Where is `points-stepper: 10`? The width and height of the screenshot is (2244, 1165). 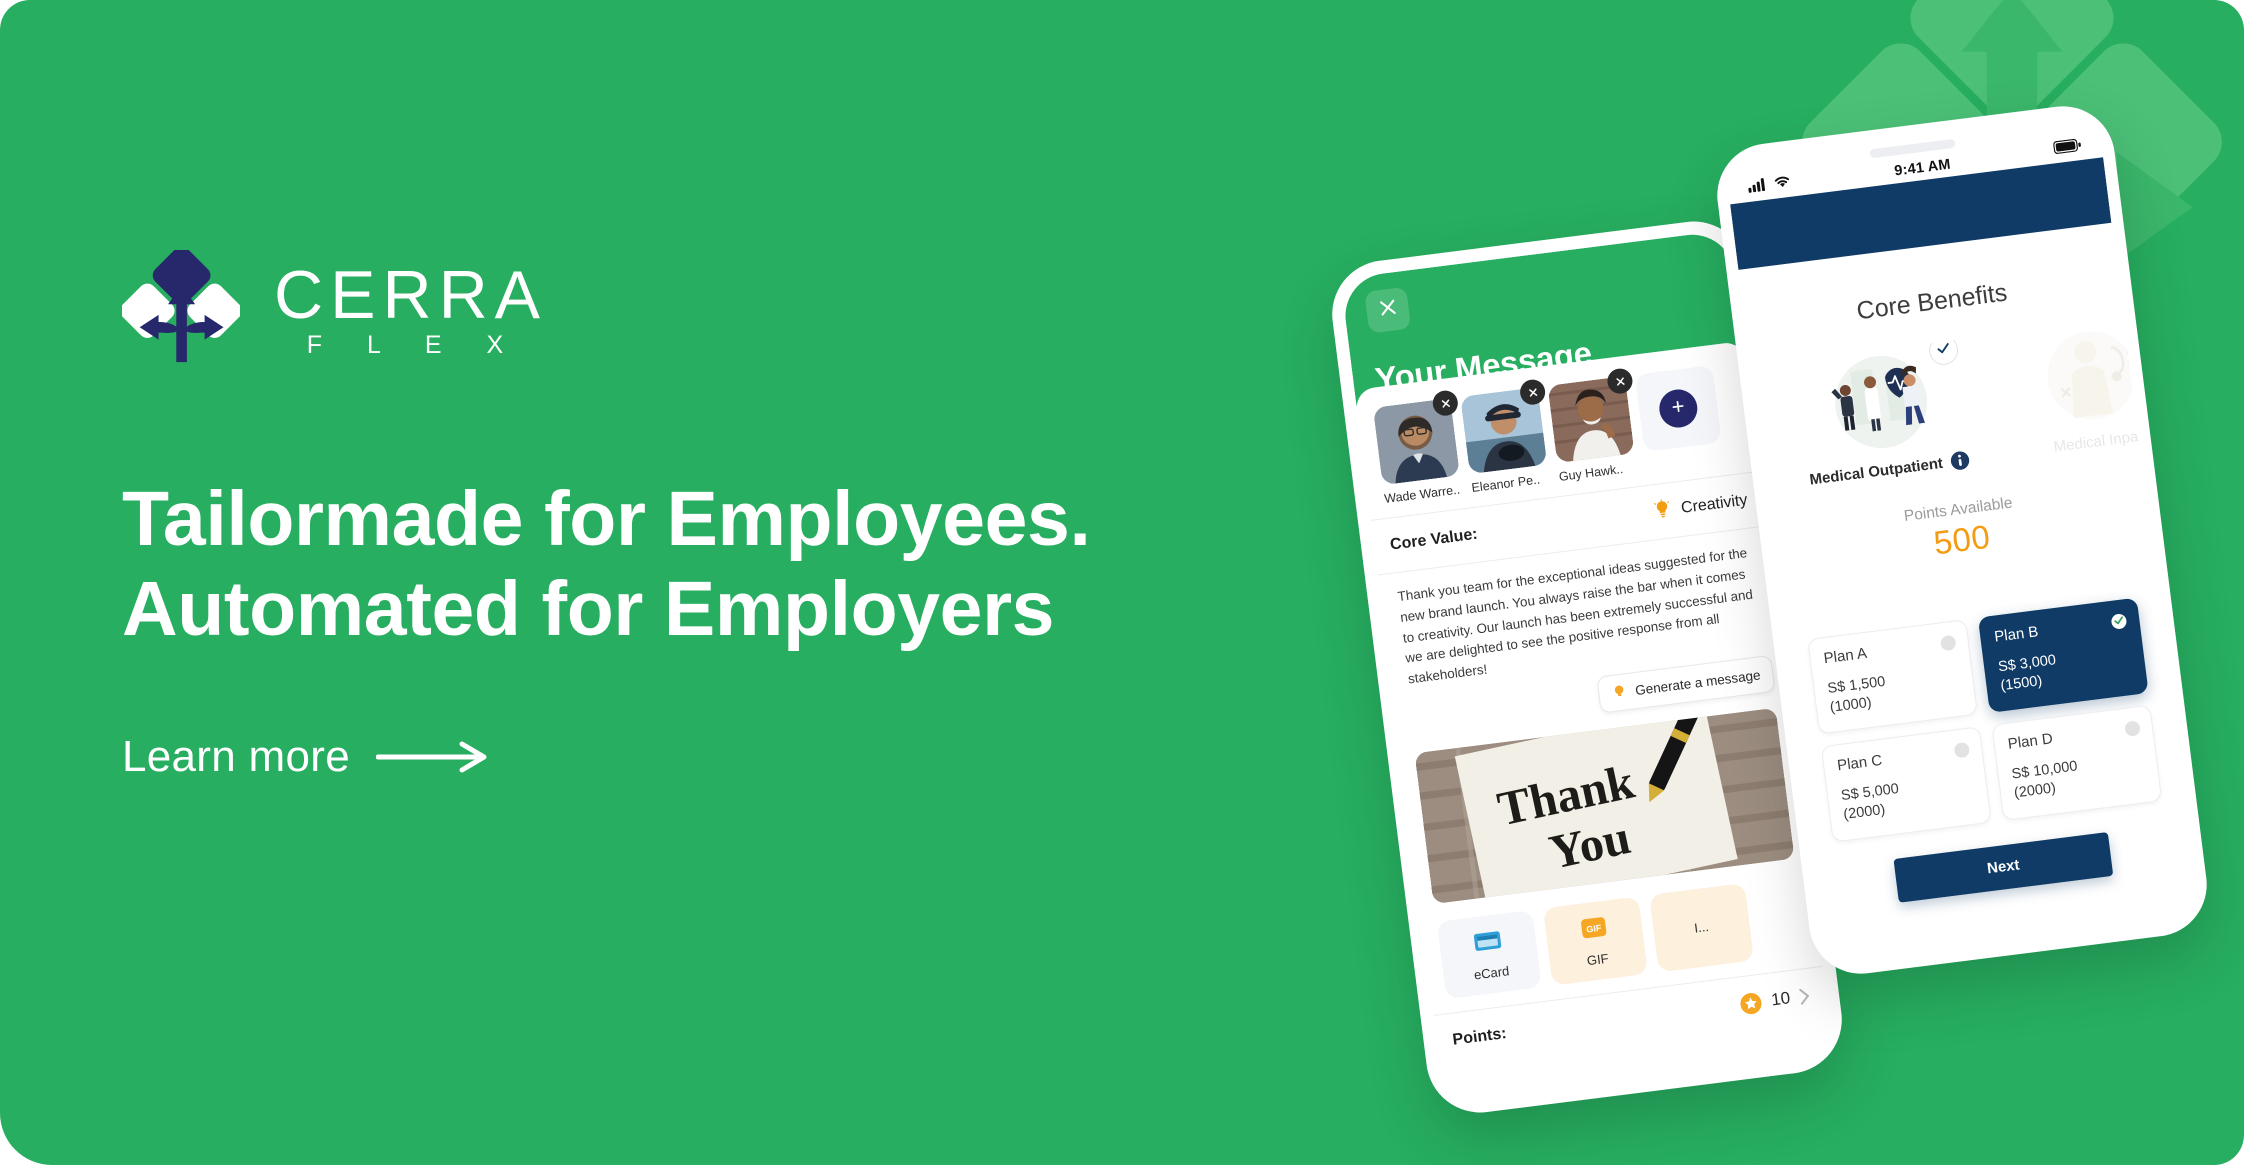
points-stepper: 10 is located at coordinates (1774, 1001).